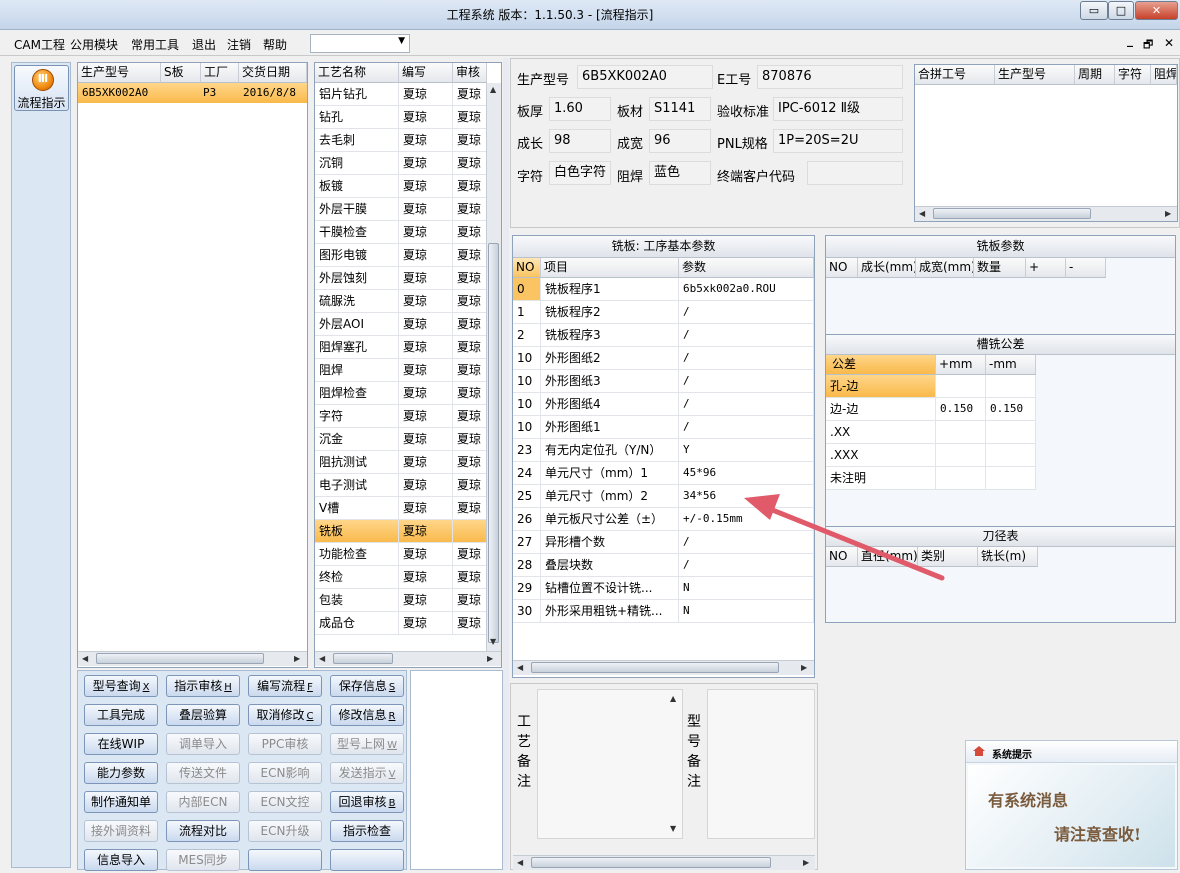 Image resolution: width=1180 pixels, height=873 pixels. Describe the element at coordinates (838, 141) in the screenshot. I see `pnl-field: 1P=20S=2U` at that location.